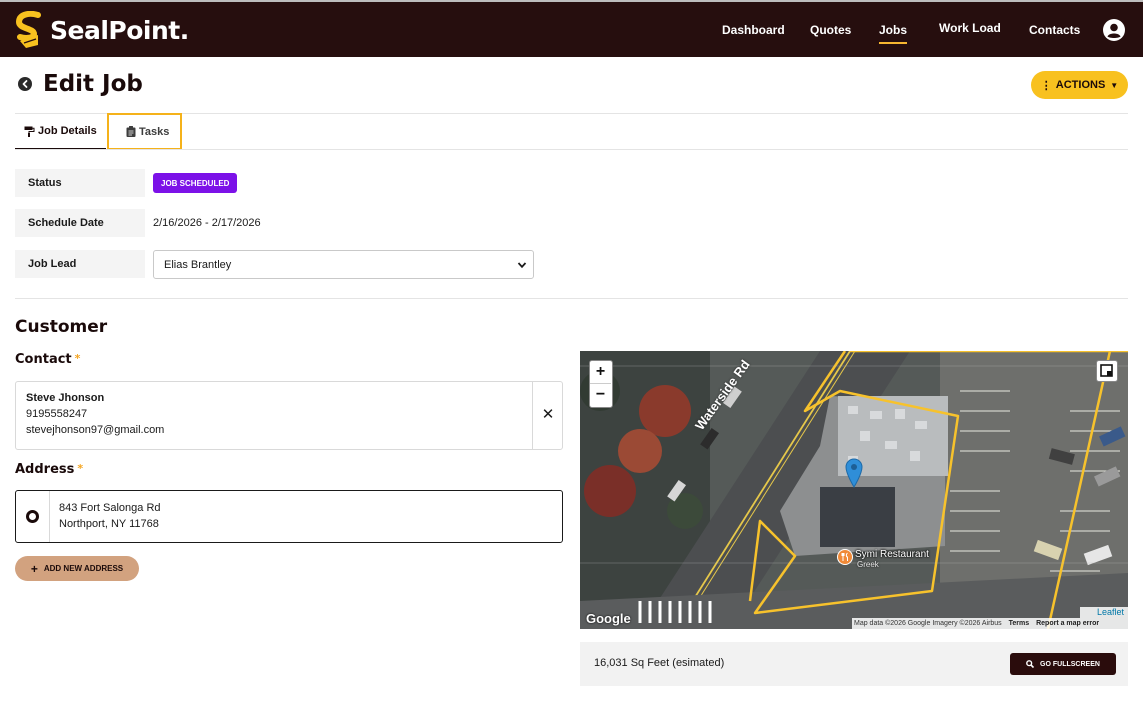 The width and height of the screenshot is (1143, 713). I want to click on address-line2: Northport, NY 11768, so click(109, 524).